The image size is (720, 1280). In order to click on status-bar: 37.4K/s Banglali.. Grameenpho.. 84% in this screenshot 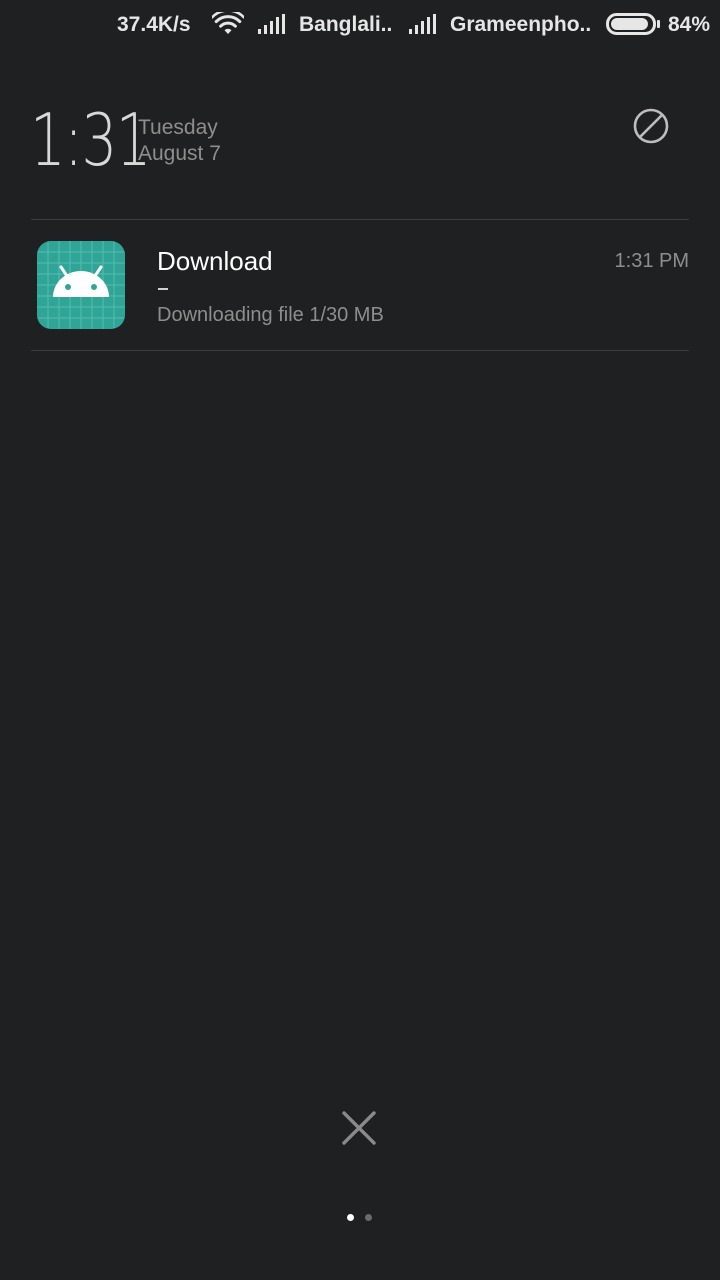, I will do `click(360, 25)`.